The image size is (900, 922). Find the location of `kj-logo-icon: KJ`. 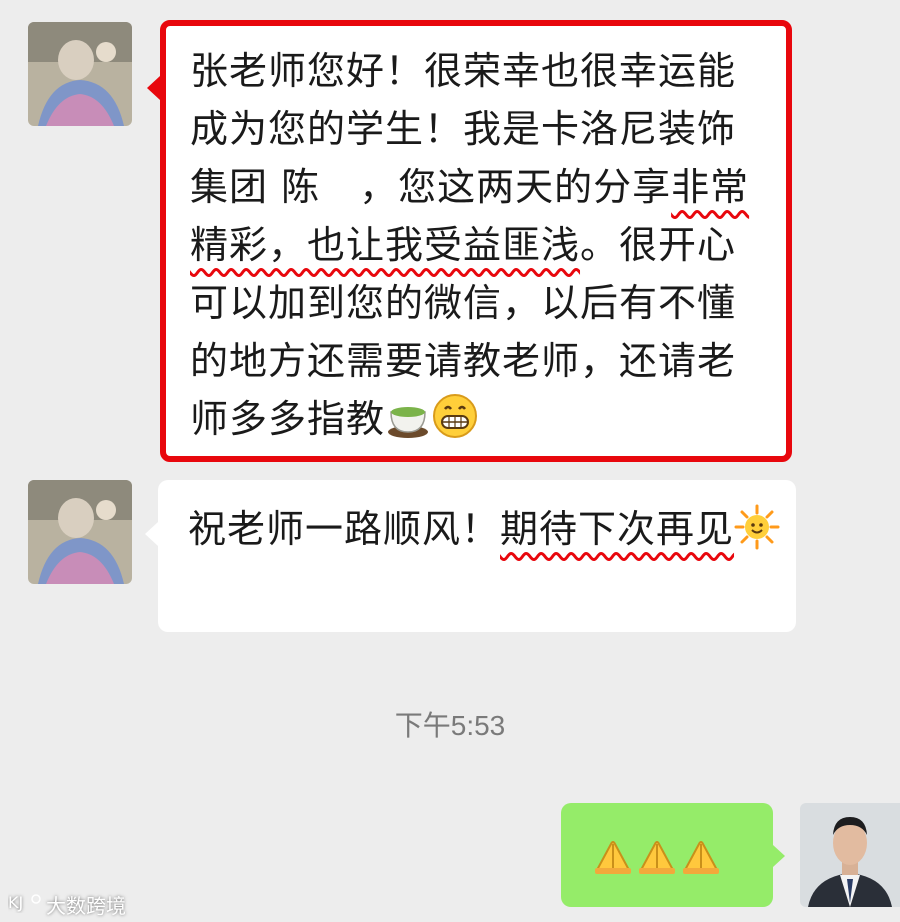

kj-logo-icon: KJ is located at coordinates (25, 904).